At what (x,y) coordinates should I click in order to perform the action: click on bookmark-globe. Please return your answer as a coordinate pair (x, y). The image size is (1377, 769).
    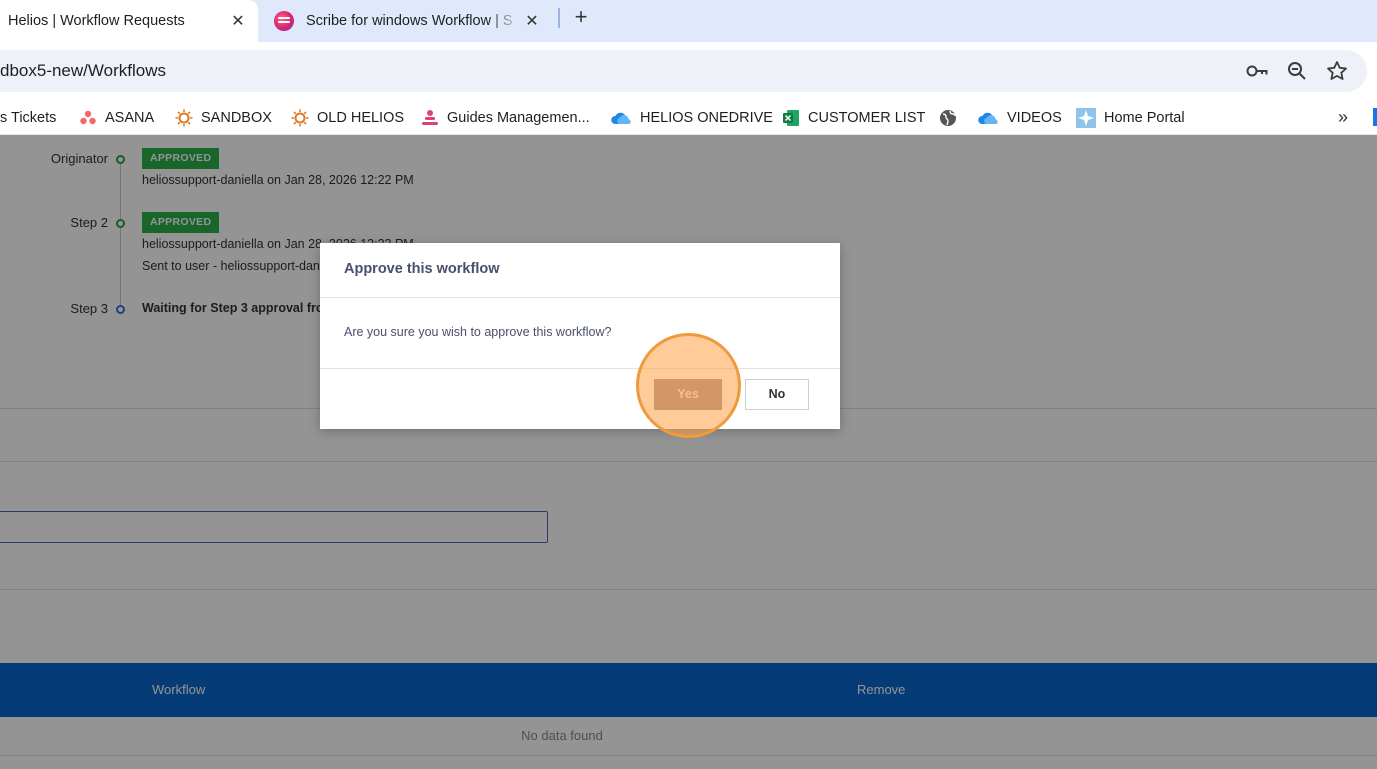
    Looking at the image, I should click on (952, 118).